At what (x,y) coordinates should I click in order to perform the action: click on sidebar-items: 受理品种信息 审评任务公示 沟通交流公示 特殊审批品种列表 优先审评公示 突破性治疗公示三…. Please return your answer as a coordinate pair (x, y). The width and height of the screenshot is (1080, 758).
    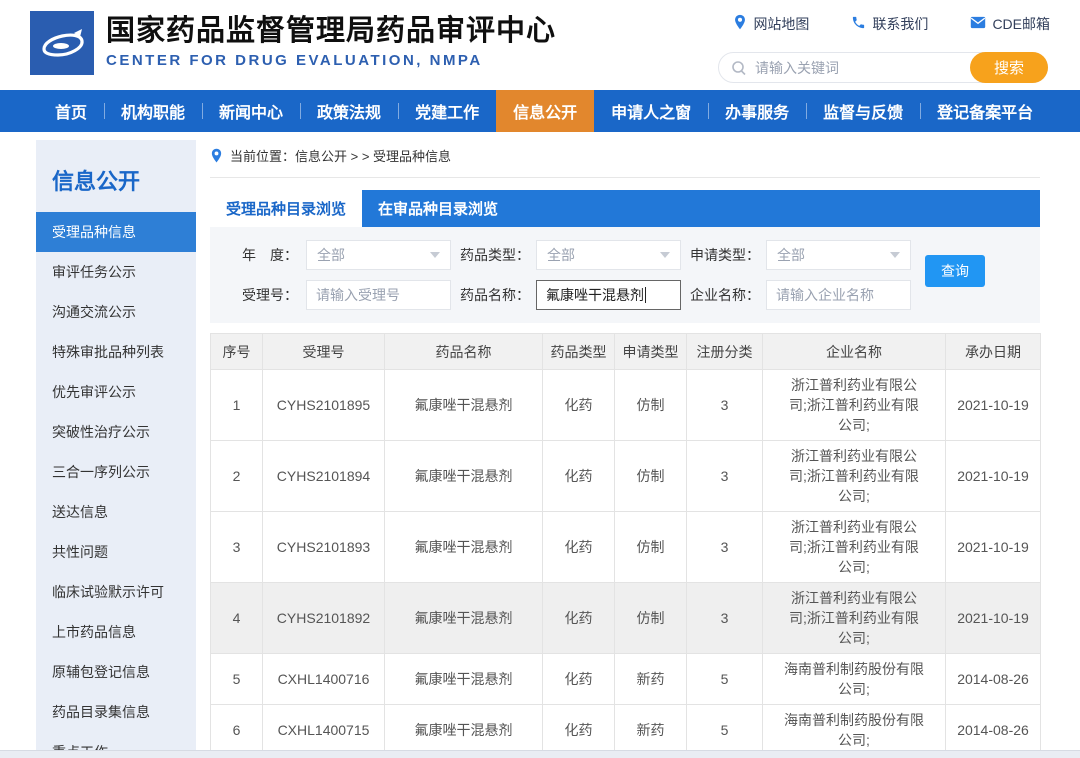
    Looking at the image, I should click on (116, 485).